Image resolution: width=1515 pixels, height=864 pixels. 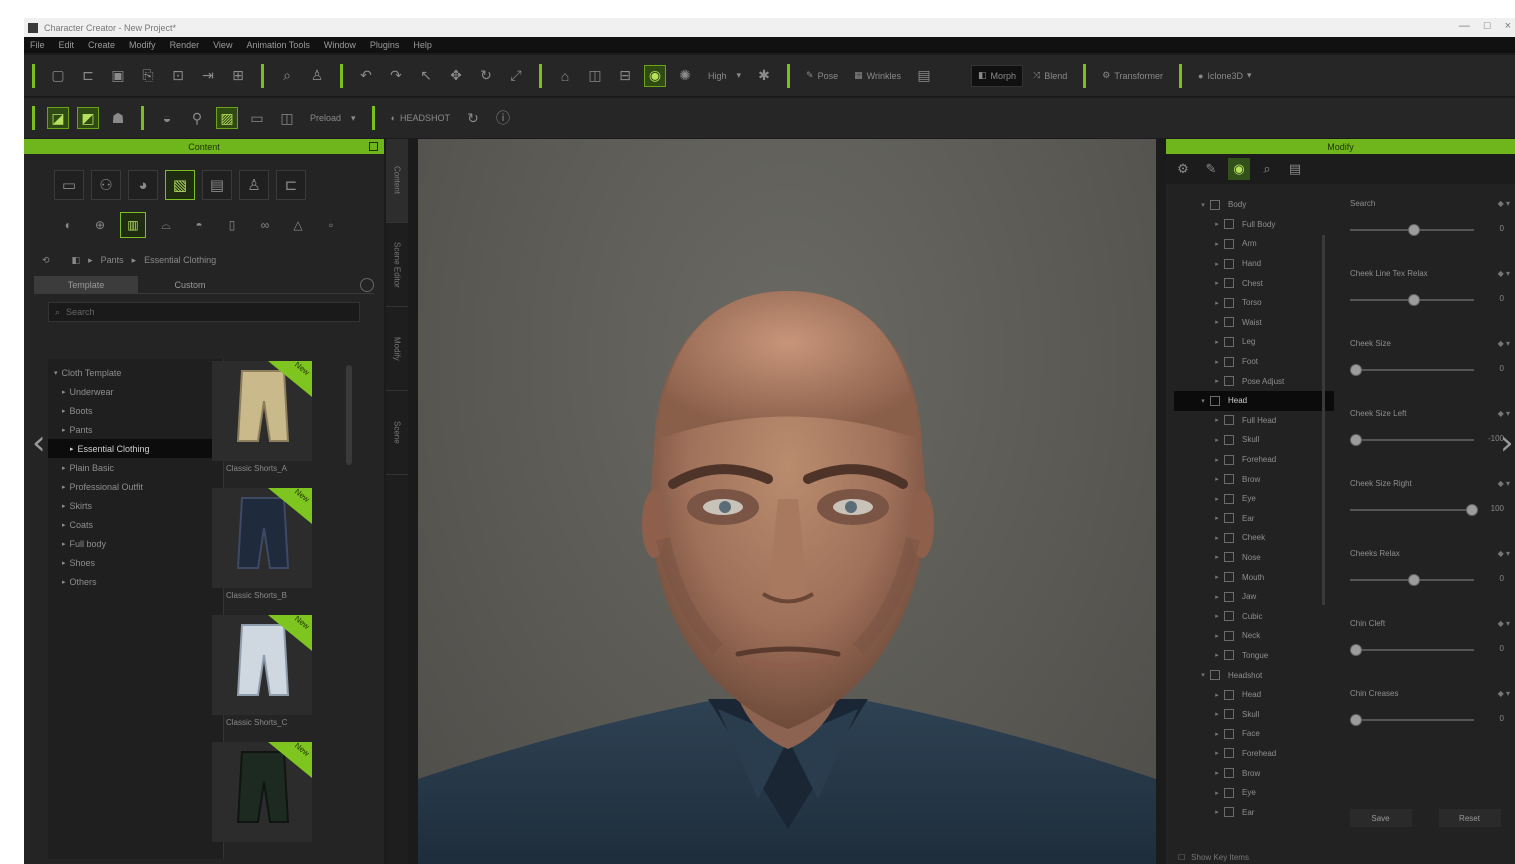 What do you see at coordinates (1254, 714) in the screenshot?
I see `morph-tree-item: ▸ Skull` at bounding box center [1254, 714].